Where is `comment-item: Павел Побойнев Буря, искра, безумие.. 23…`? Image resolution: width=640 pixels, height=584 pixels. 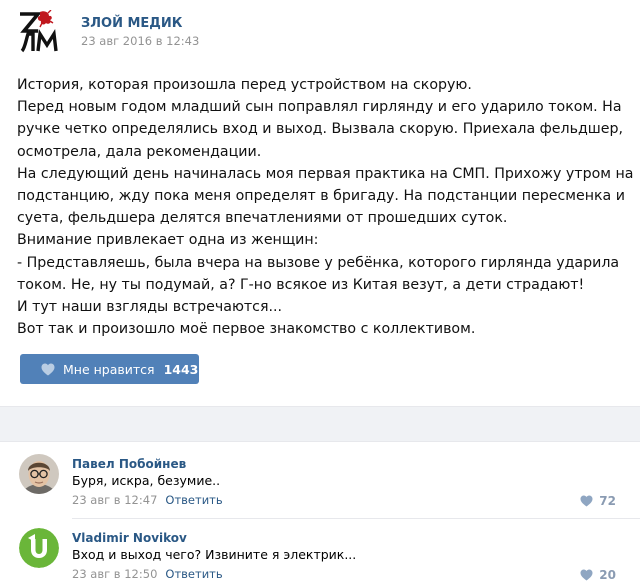 comment-item: Павел Побойнев Буря, искра, безумие.. 23… is located at coordinates (320, 487).